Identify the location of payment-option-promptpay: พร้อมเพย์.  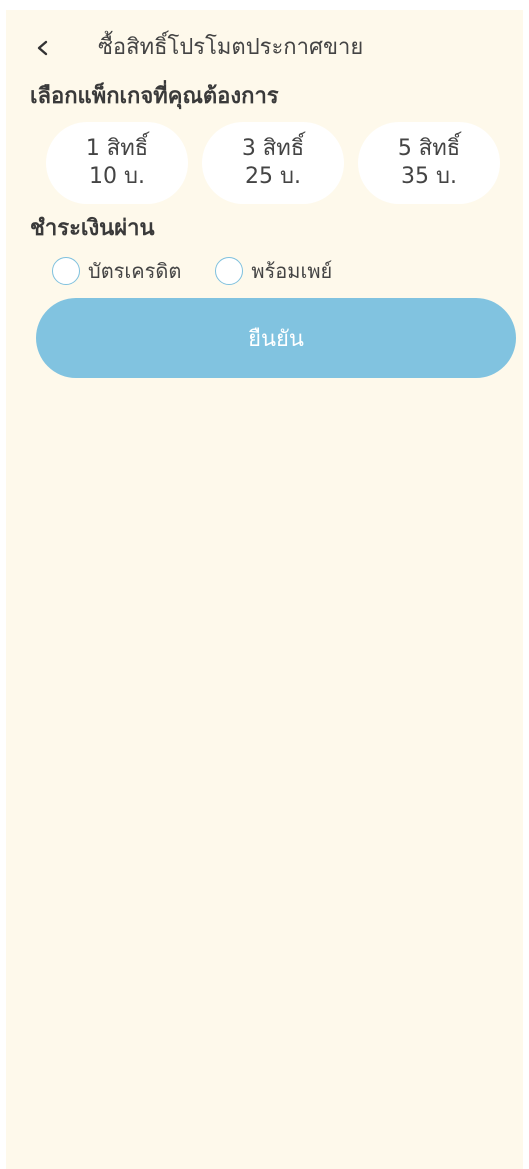
(273, 271).